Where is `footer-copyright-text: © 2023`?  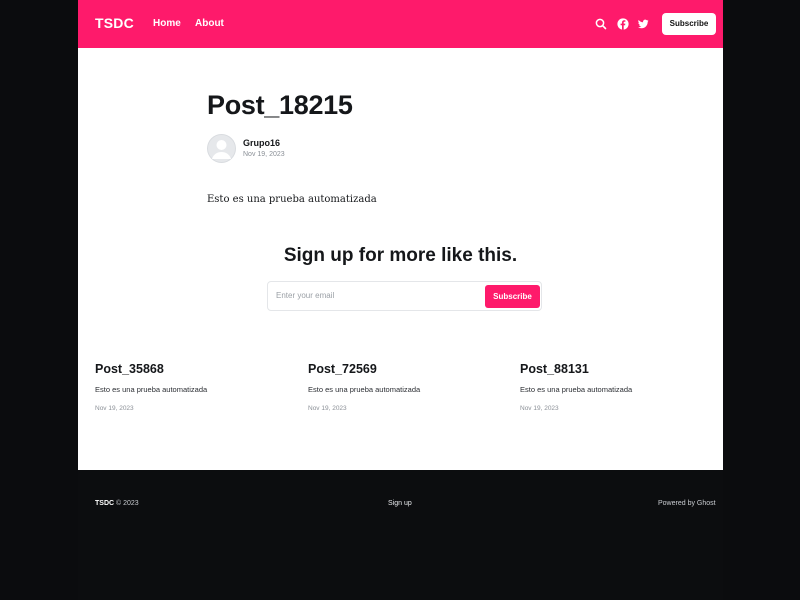
footer-copyright-text: © 2023 is located at coordinates (127, 503).